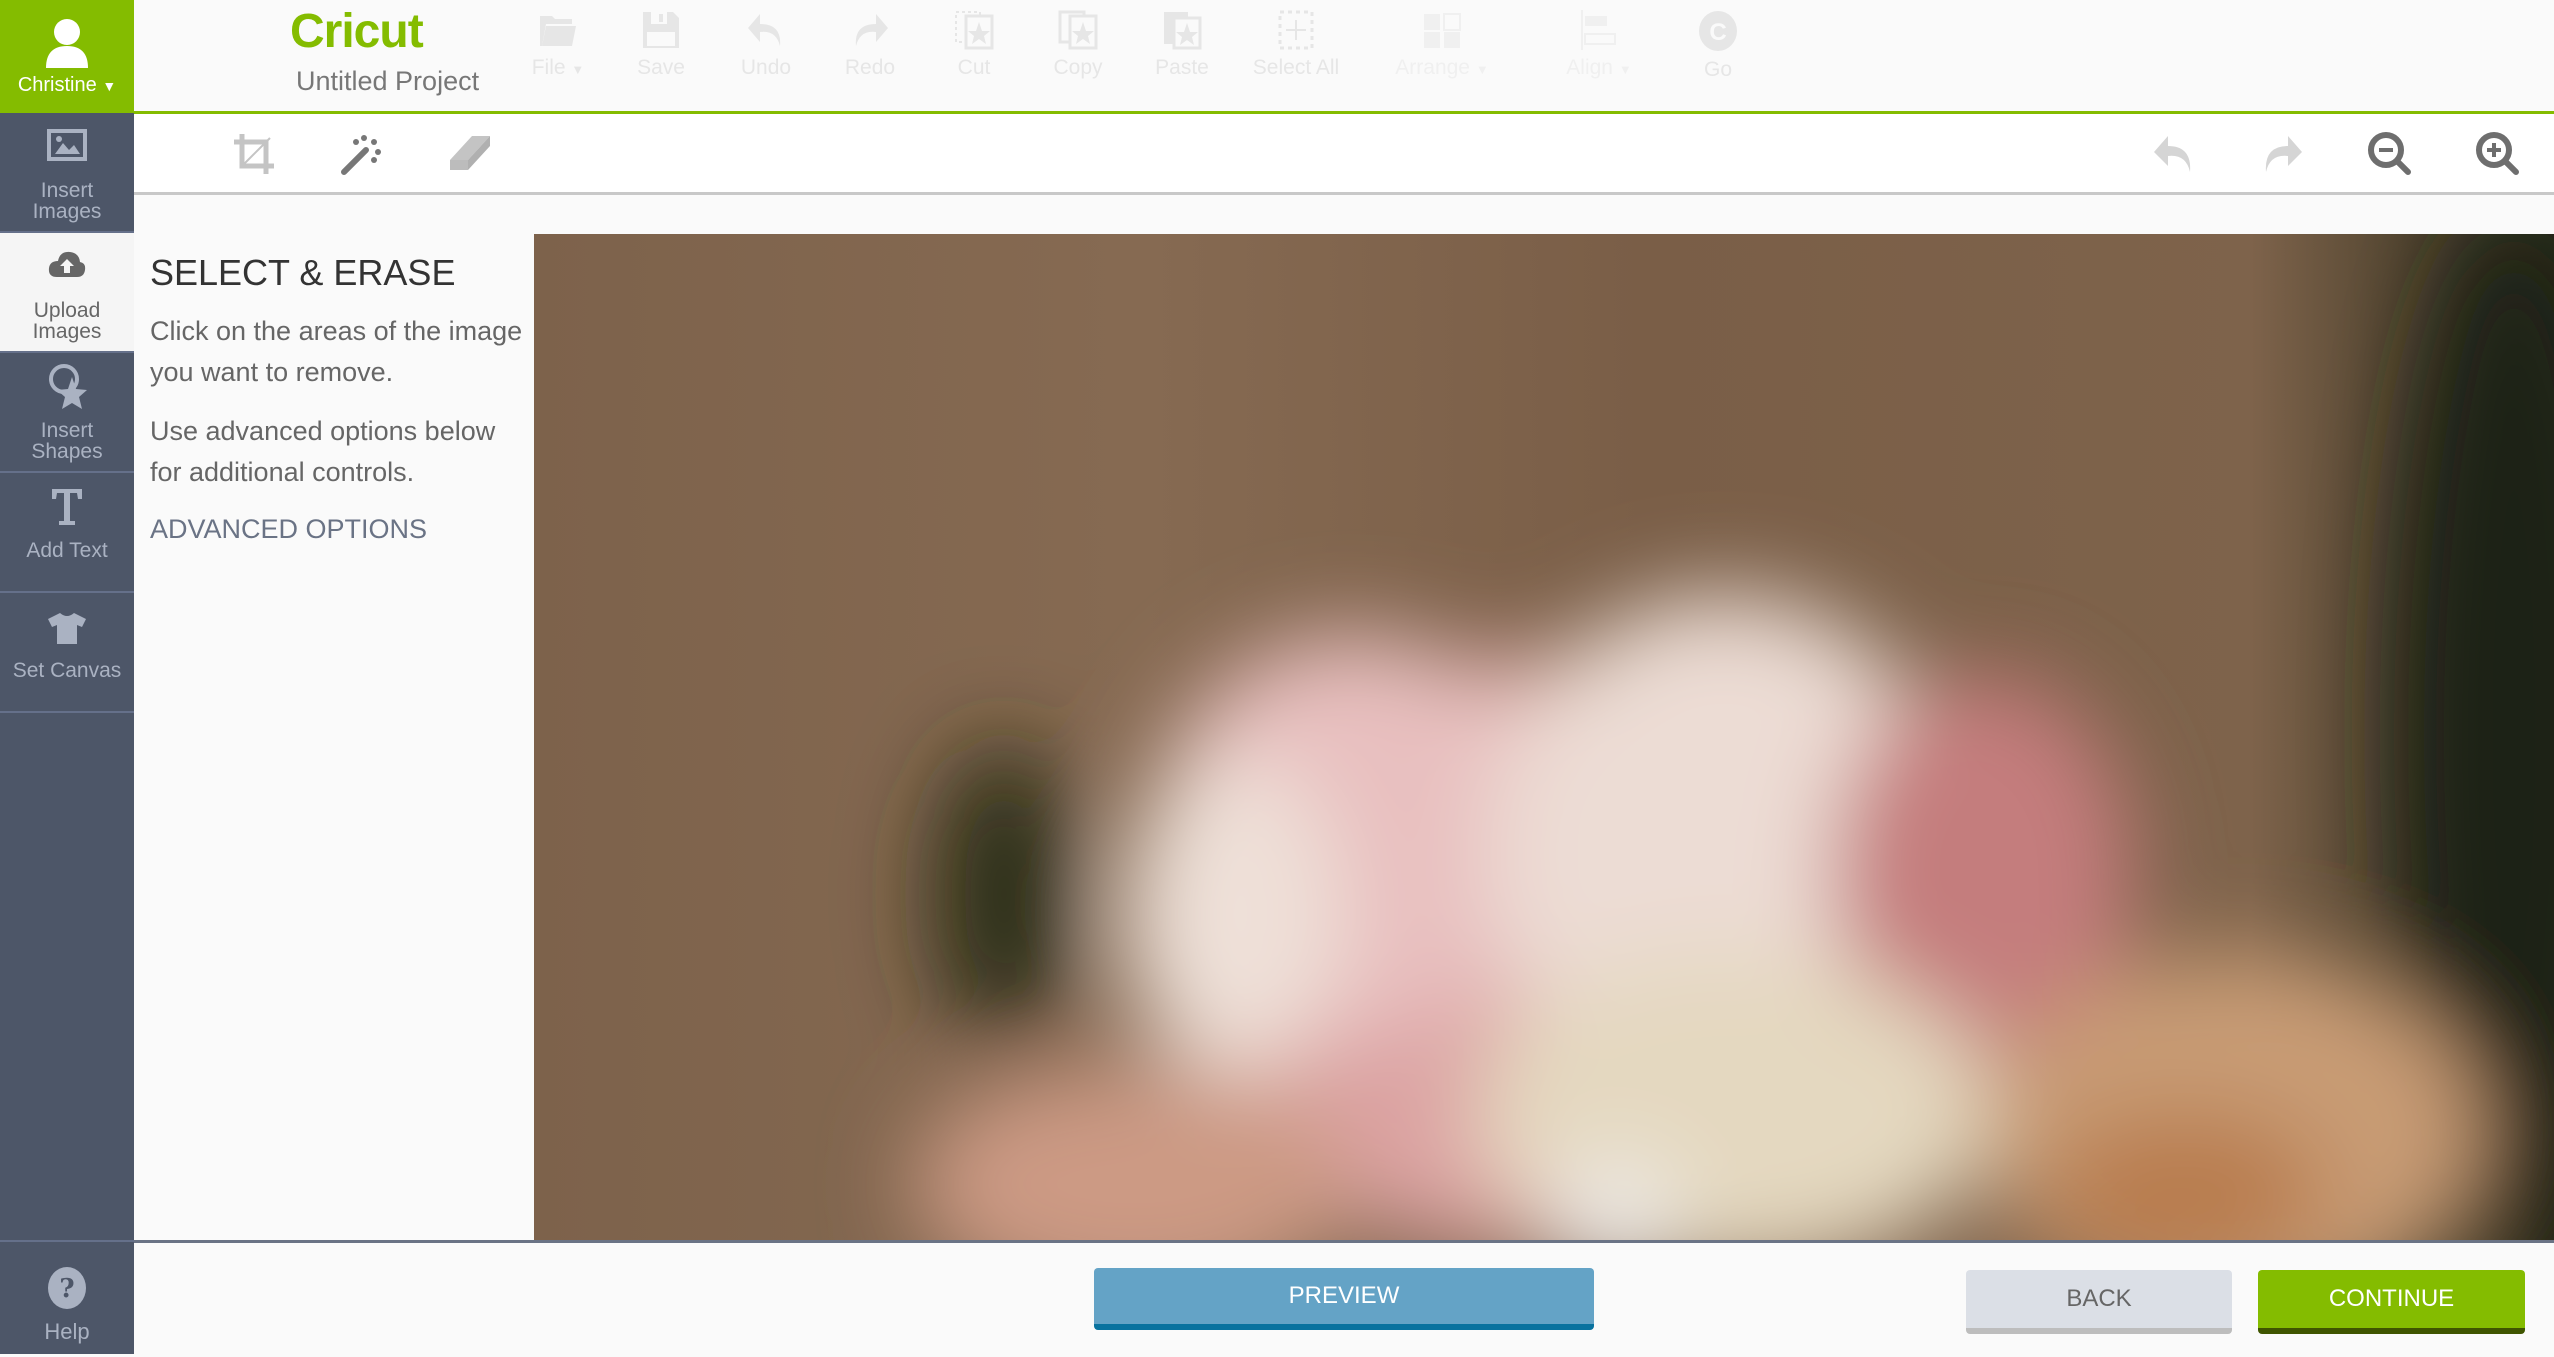 The width and height of the screenshot is (2554, 1357). I want to click on undo-tool, so click(2174, 154).